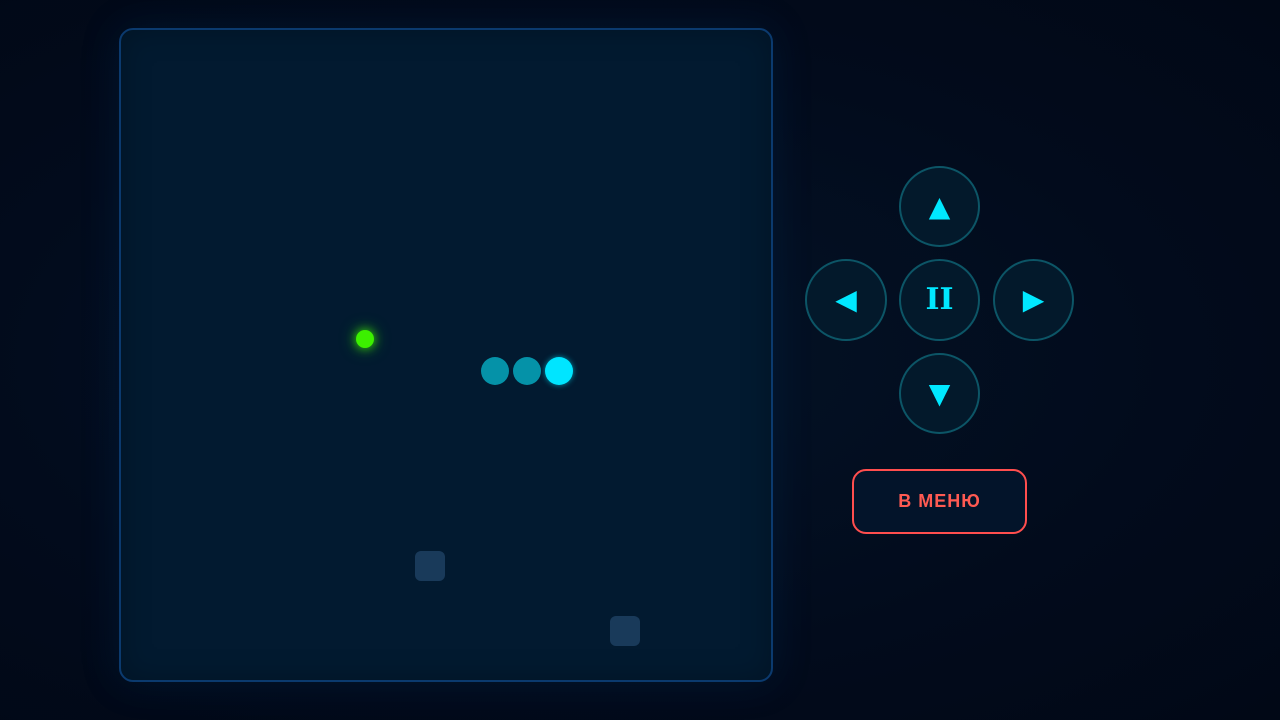  I want to click on arrow-down-icon: ▼, so click(939, 393).